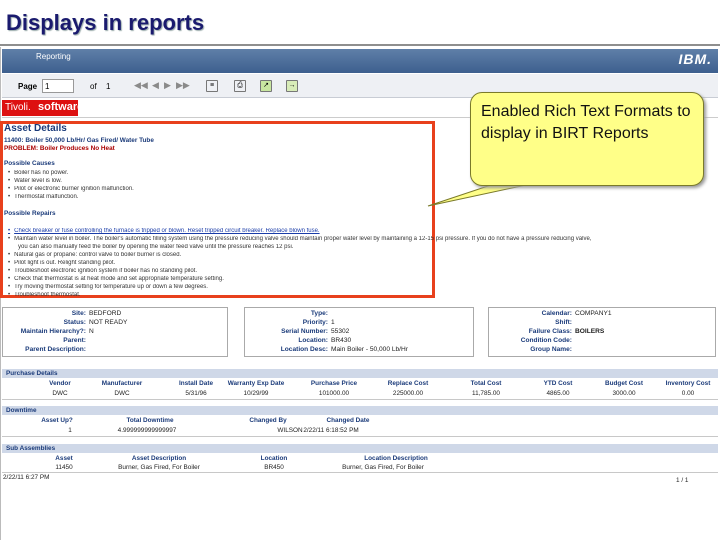  What do you see at coordinates (70, 430) in the screenshot?
I see `table-cell: 1` at bounding box center [70, 430].